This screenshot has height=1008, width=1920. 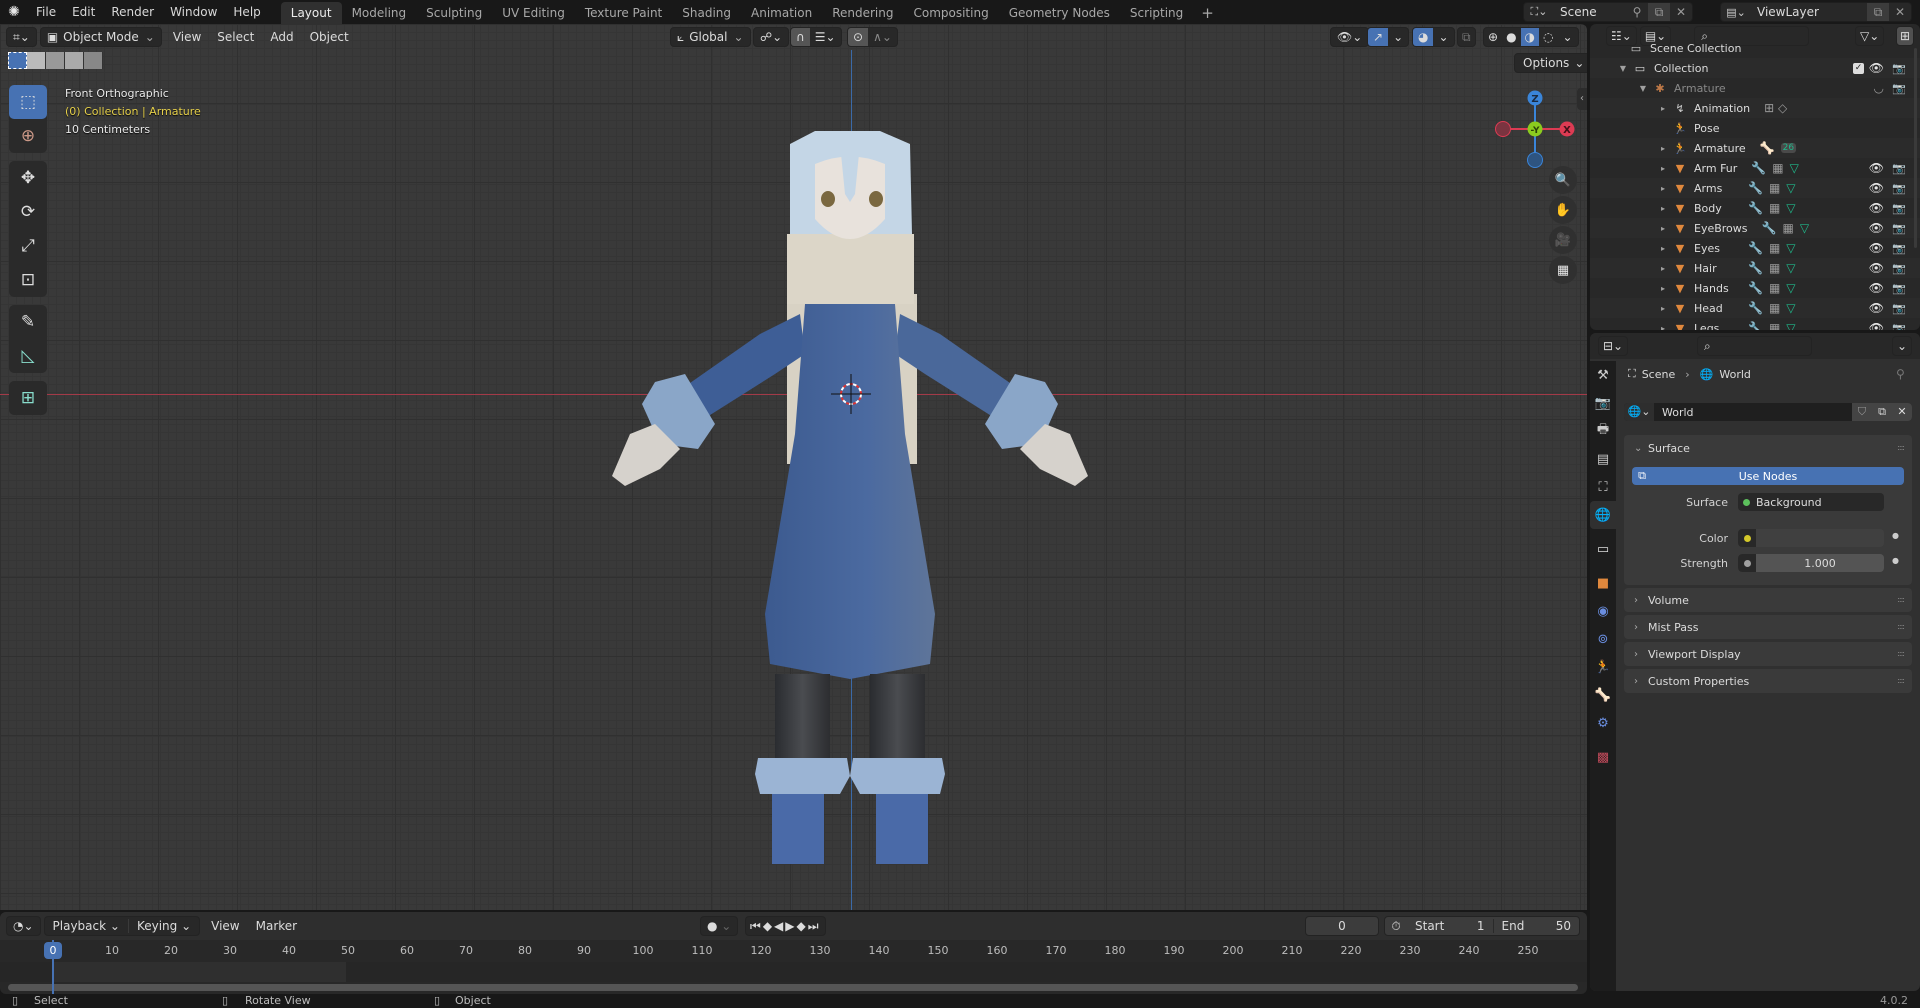 I want to click on pin-icon: ⚲, so click(x=1900, y=374).